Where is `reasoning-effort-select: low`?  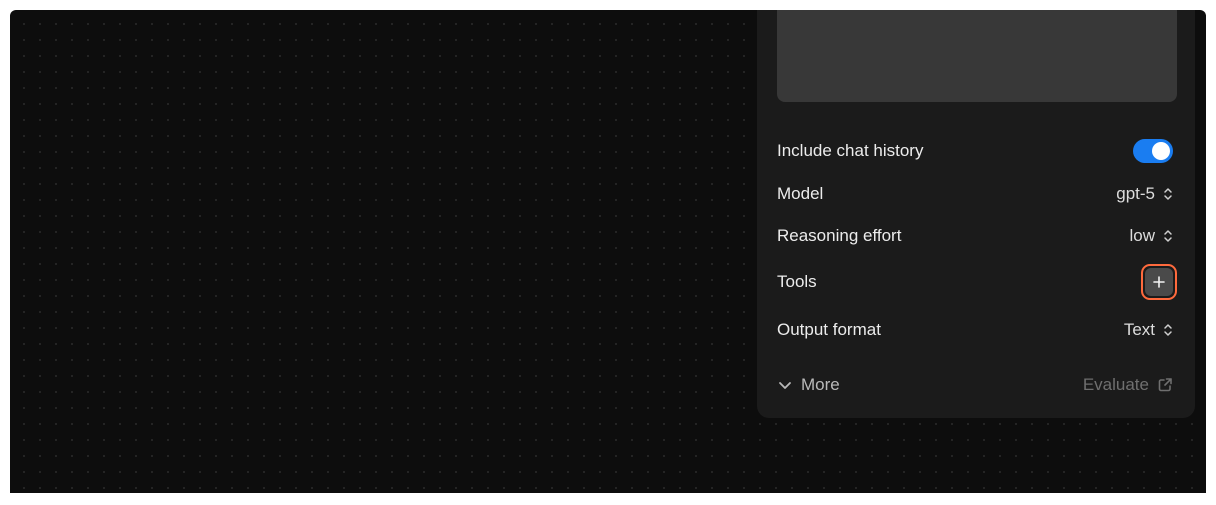
reasoning-effort-select: low is located at coordinates (1151, 236).